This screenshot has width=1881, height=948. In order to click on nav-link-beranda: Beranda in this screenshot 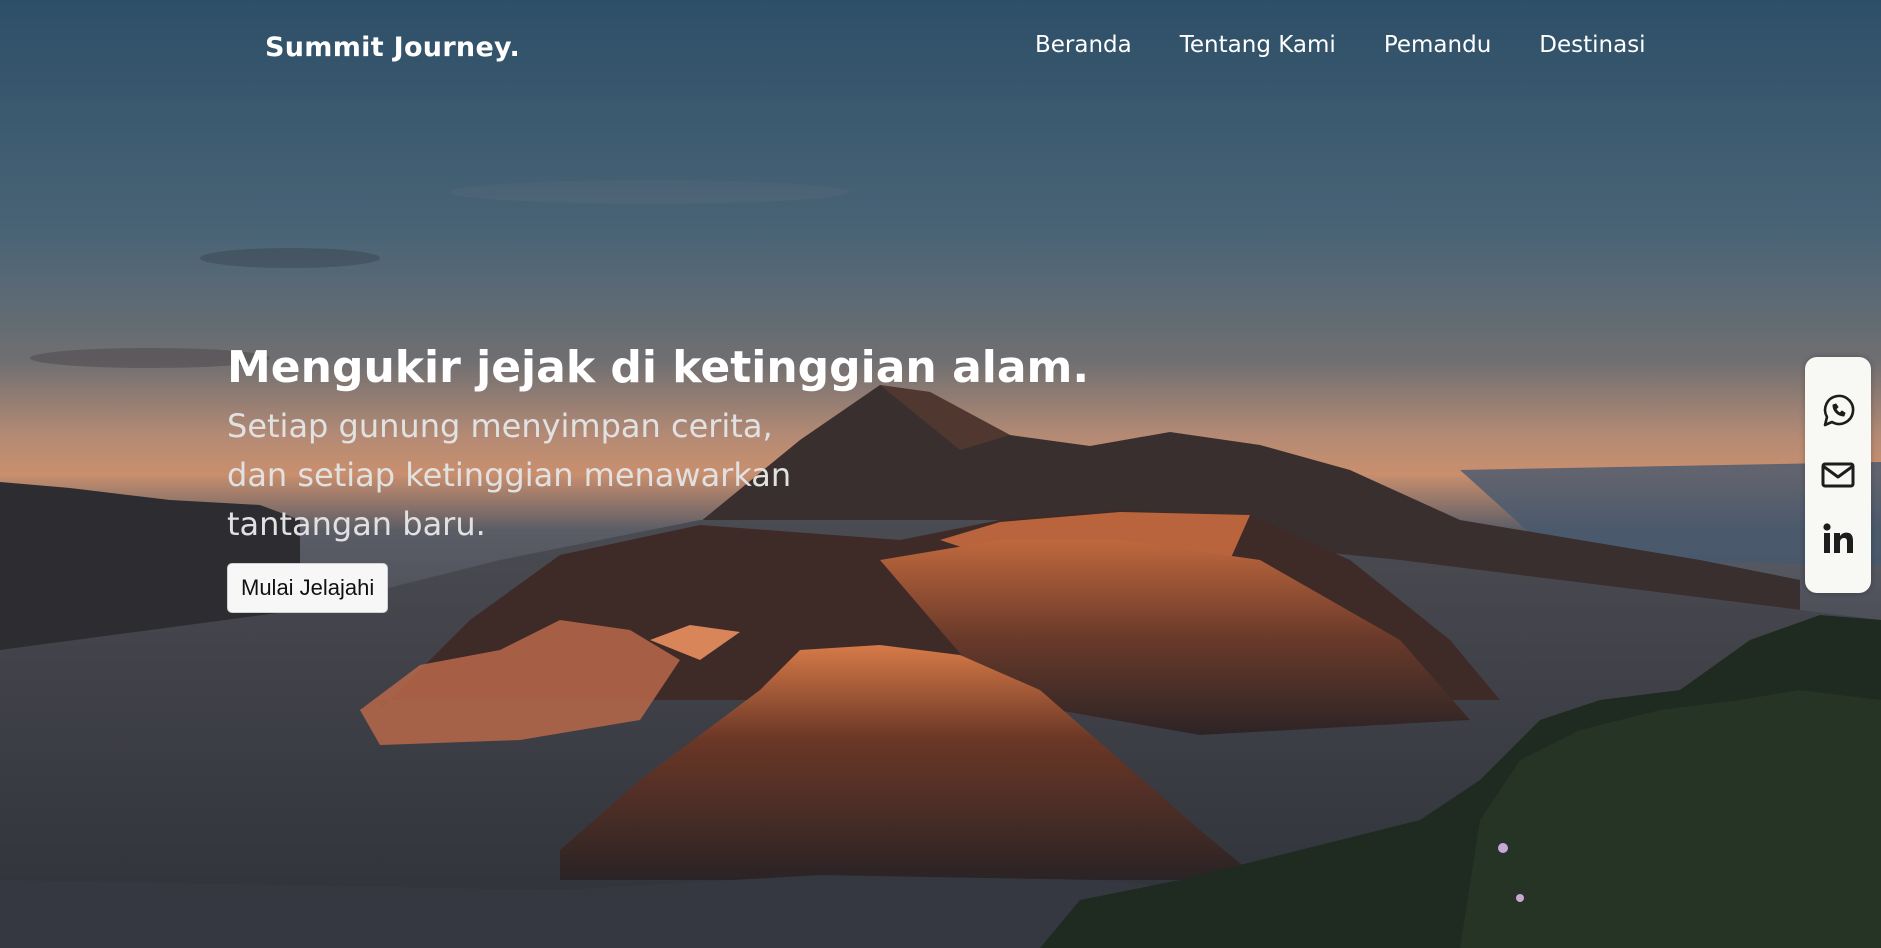, I will do `click(1083, 45)`.